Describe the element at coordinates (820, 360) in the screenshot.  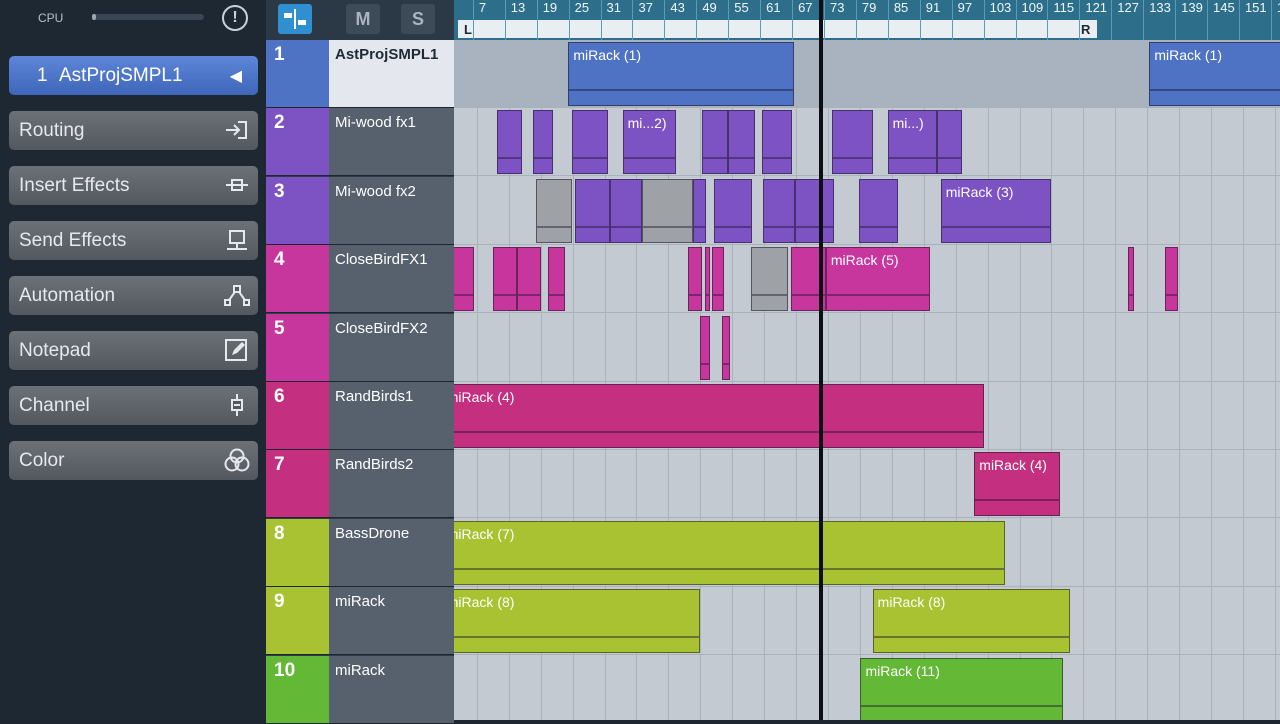
I see `playhead-cursor` at that location.